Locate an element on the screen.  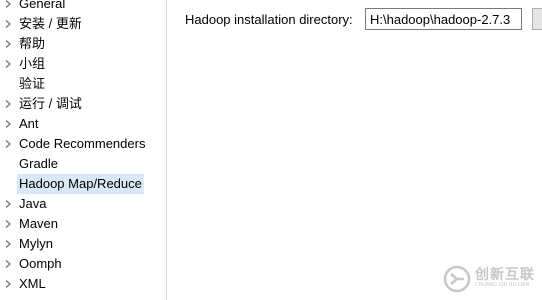
hadoop-dir-input is located at coordinates (443, 19).